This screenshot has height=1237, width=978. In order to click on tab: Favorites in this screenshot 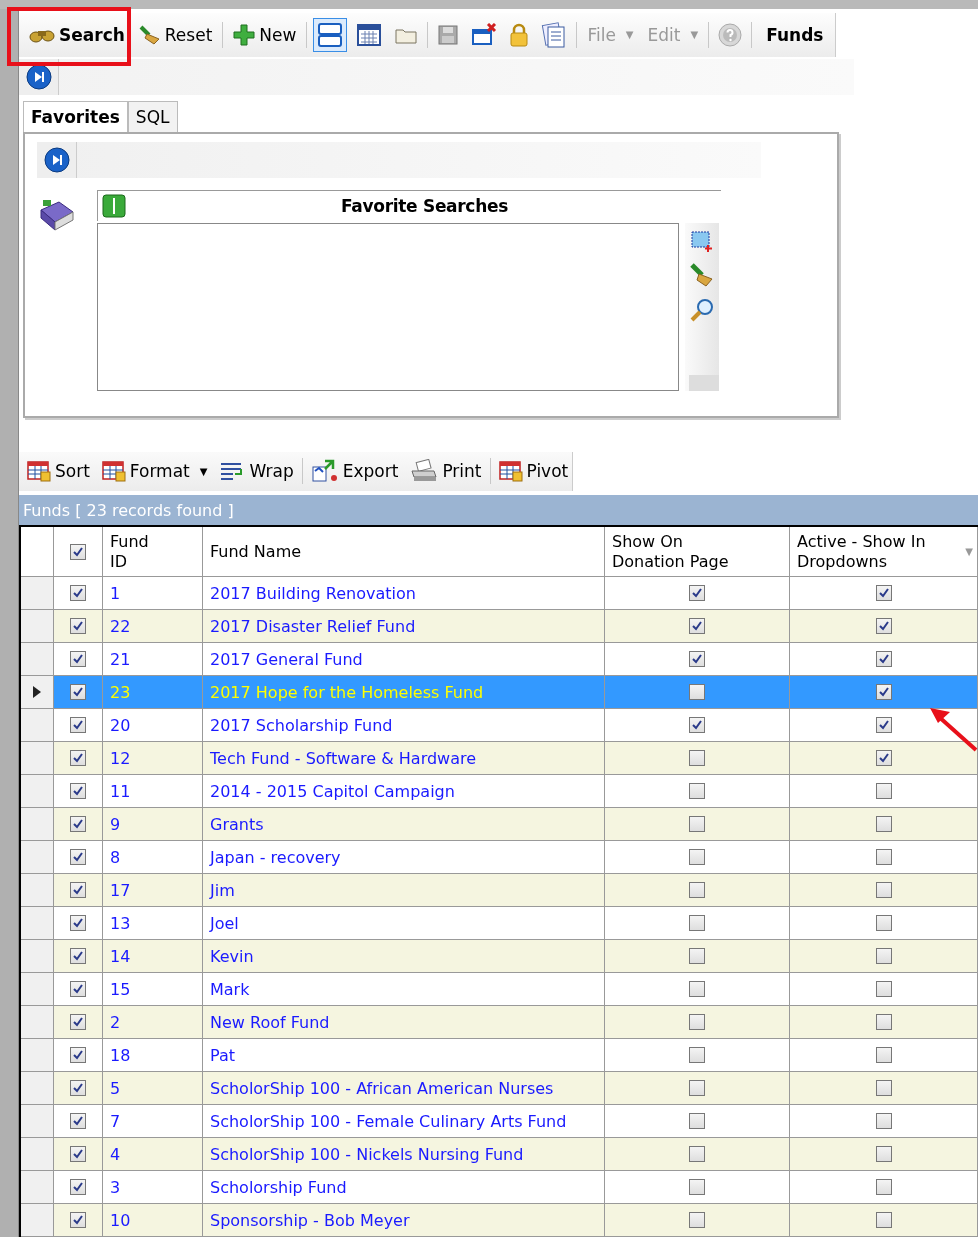, I will do `click(75, 116)`.